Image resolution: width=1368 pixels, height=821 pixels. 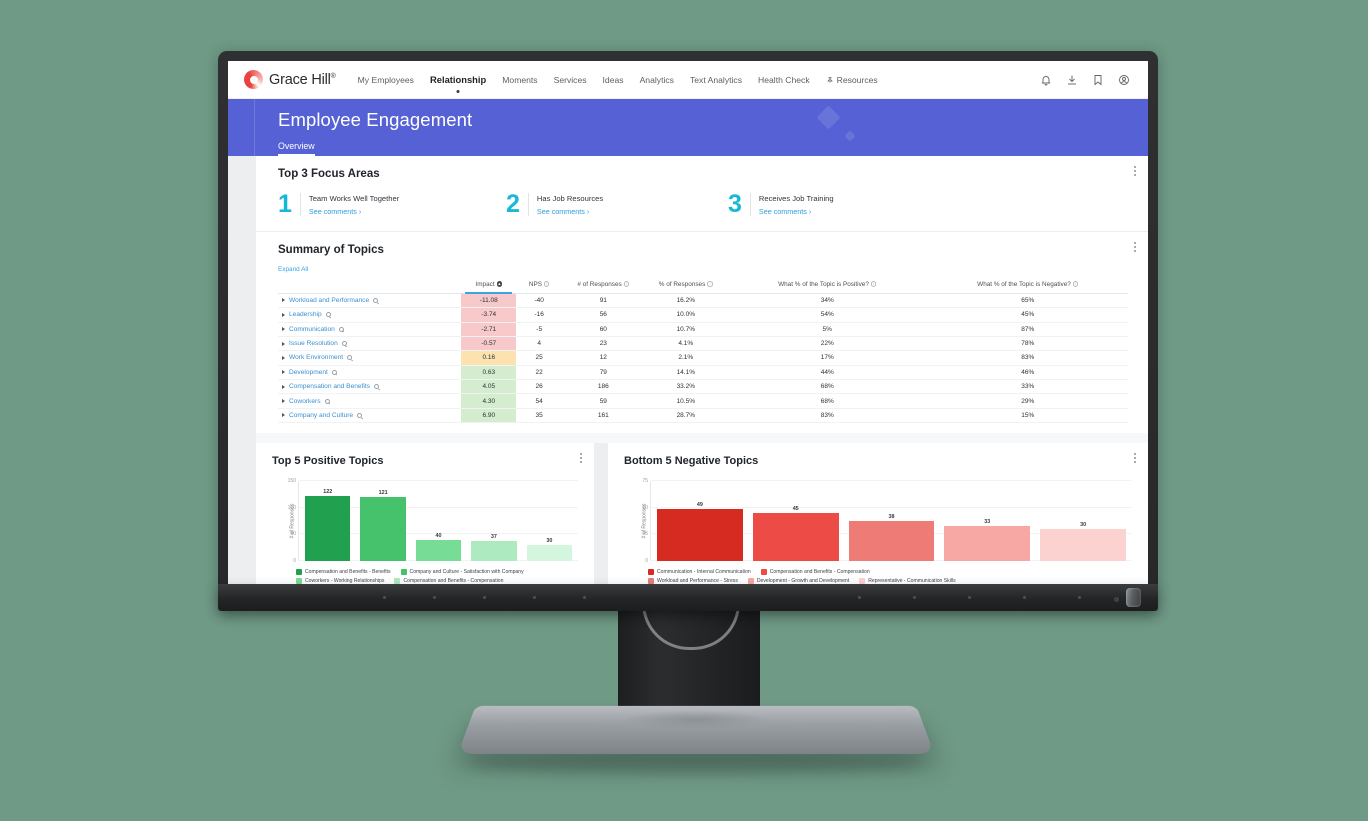 I want to click on topic-cell: Communication, so click(x=370, y=329).